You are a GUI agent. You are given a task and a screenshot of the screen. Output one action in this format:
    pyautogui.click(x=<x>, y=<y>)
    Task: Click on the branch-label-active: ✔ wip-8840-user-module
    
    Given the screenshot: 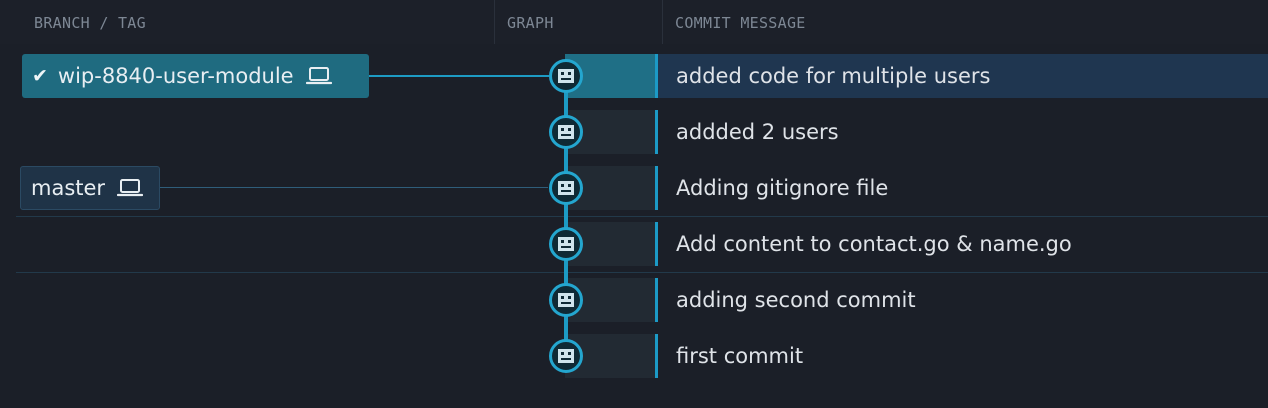 What is the action you would take?
    pyautogui.click(x=195, y=76)
    